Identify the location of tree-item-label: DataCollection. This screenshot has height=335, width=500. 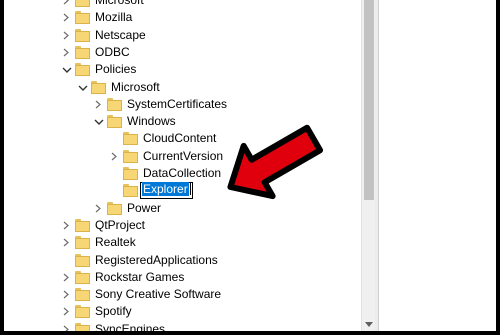
(182, 173).